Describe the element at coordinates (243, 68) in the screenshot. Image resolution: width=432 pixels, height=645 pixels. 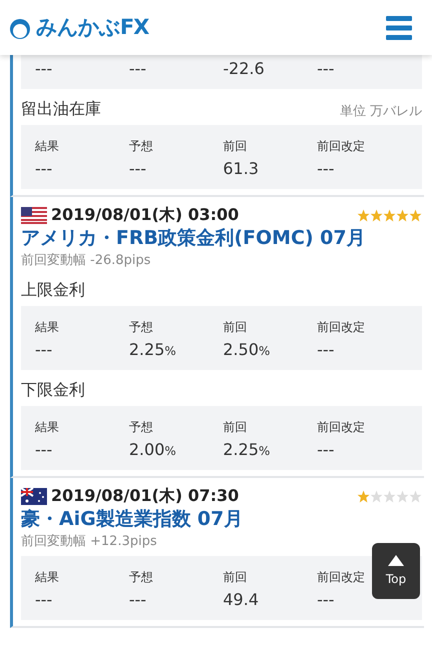
I see `value-text: -22.6` at that location.